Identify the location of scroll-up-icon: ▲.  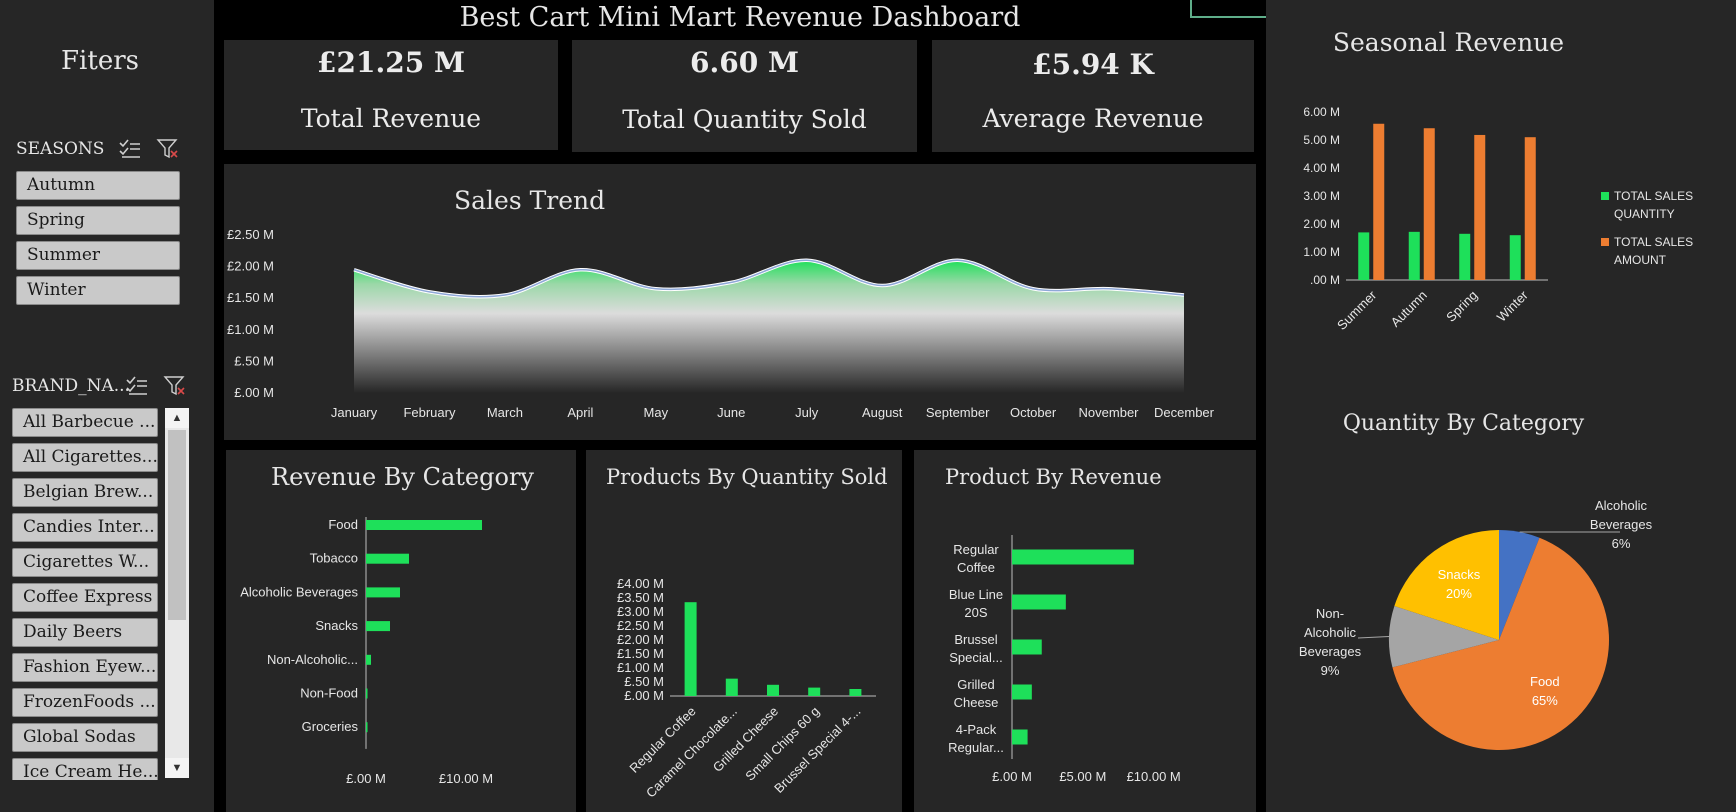
(177, 418).